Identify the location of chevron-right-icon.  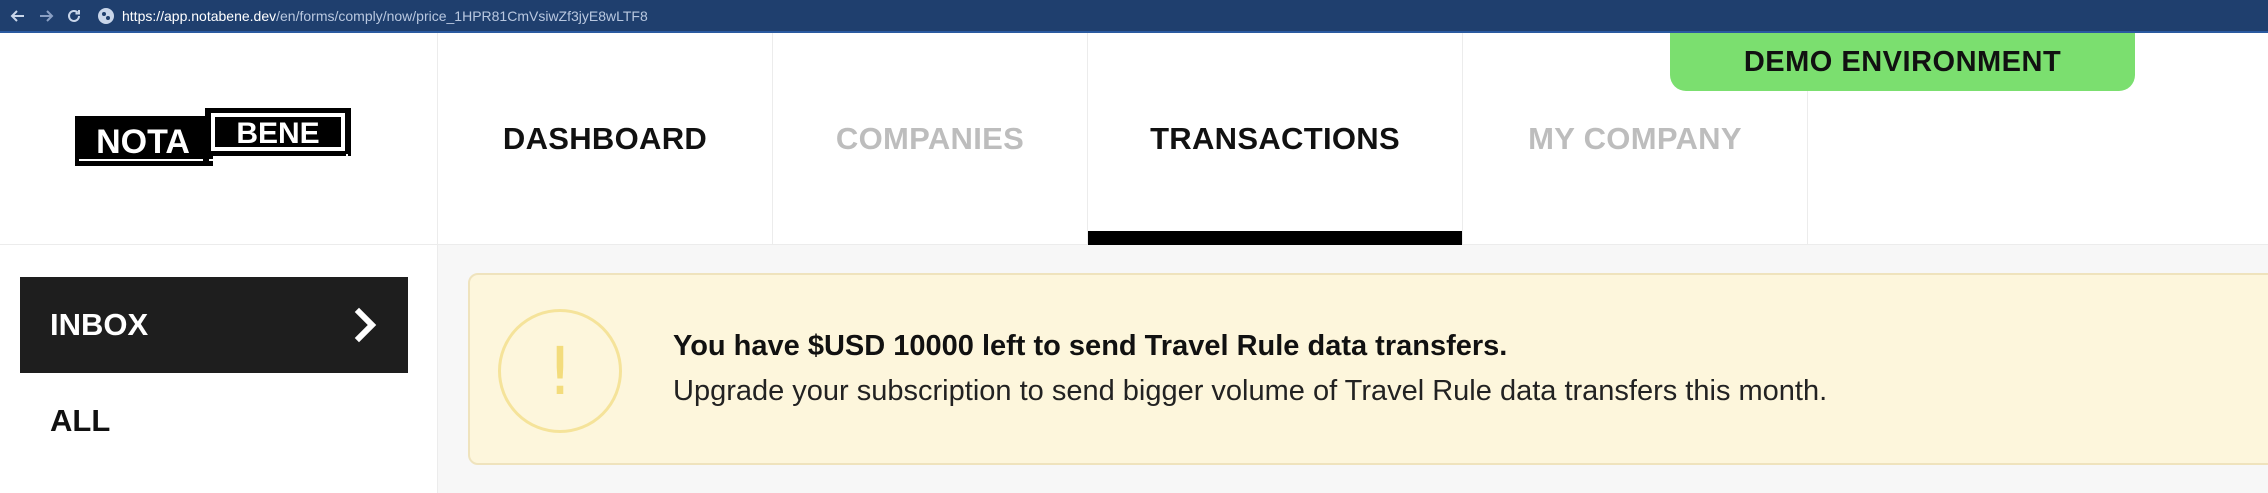
(365, 325).